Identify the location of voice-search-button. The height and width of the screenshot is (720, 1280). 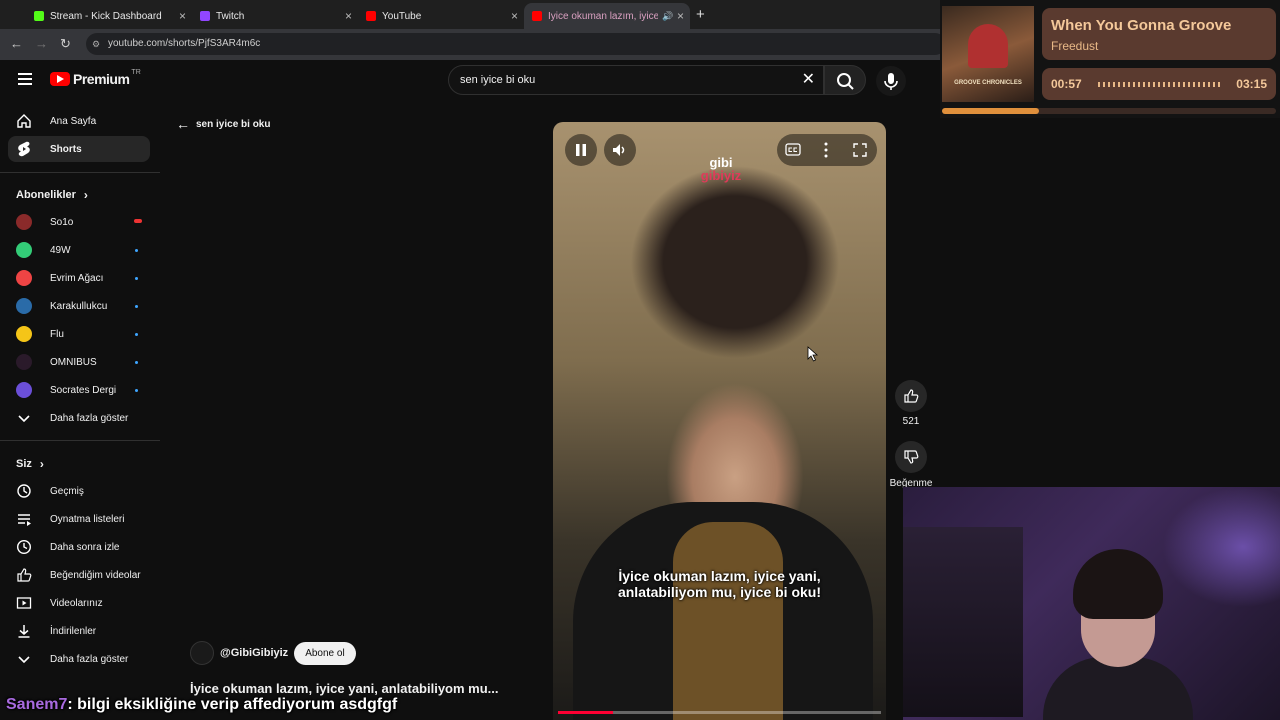
(891, 81).